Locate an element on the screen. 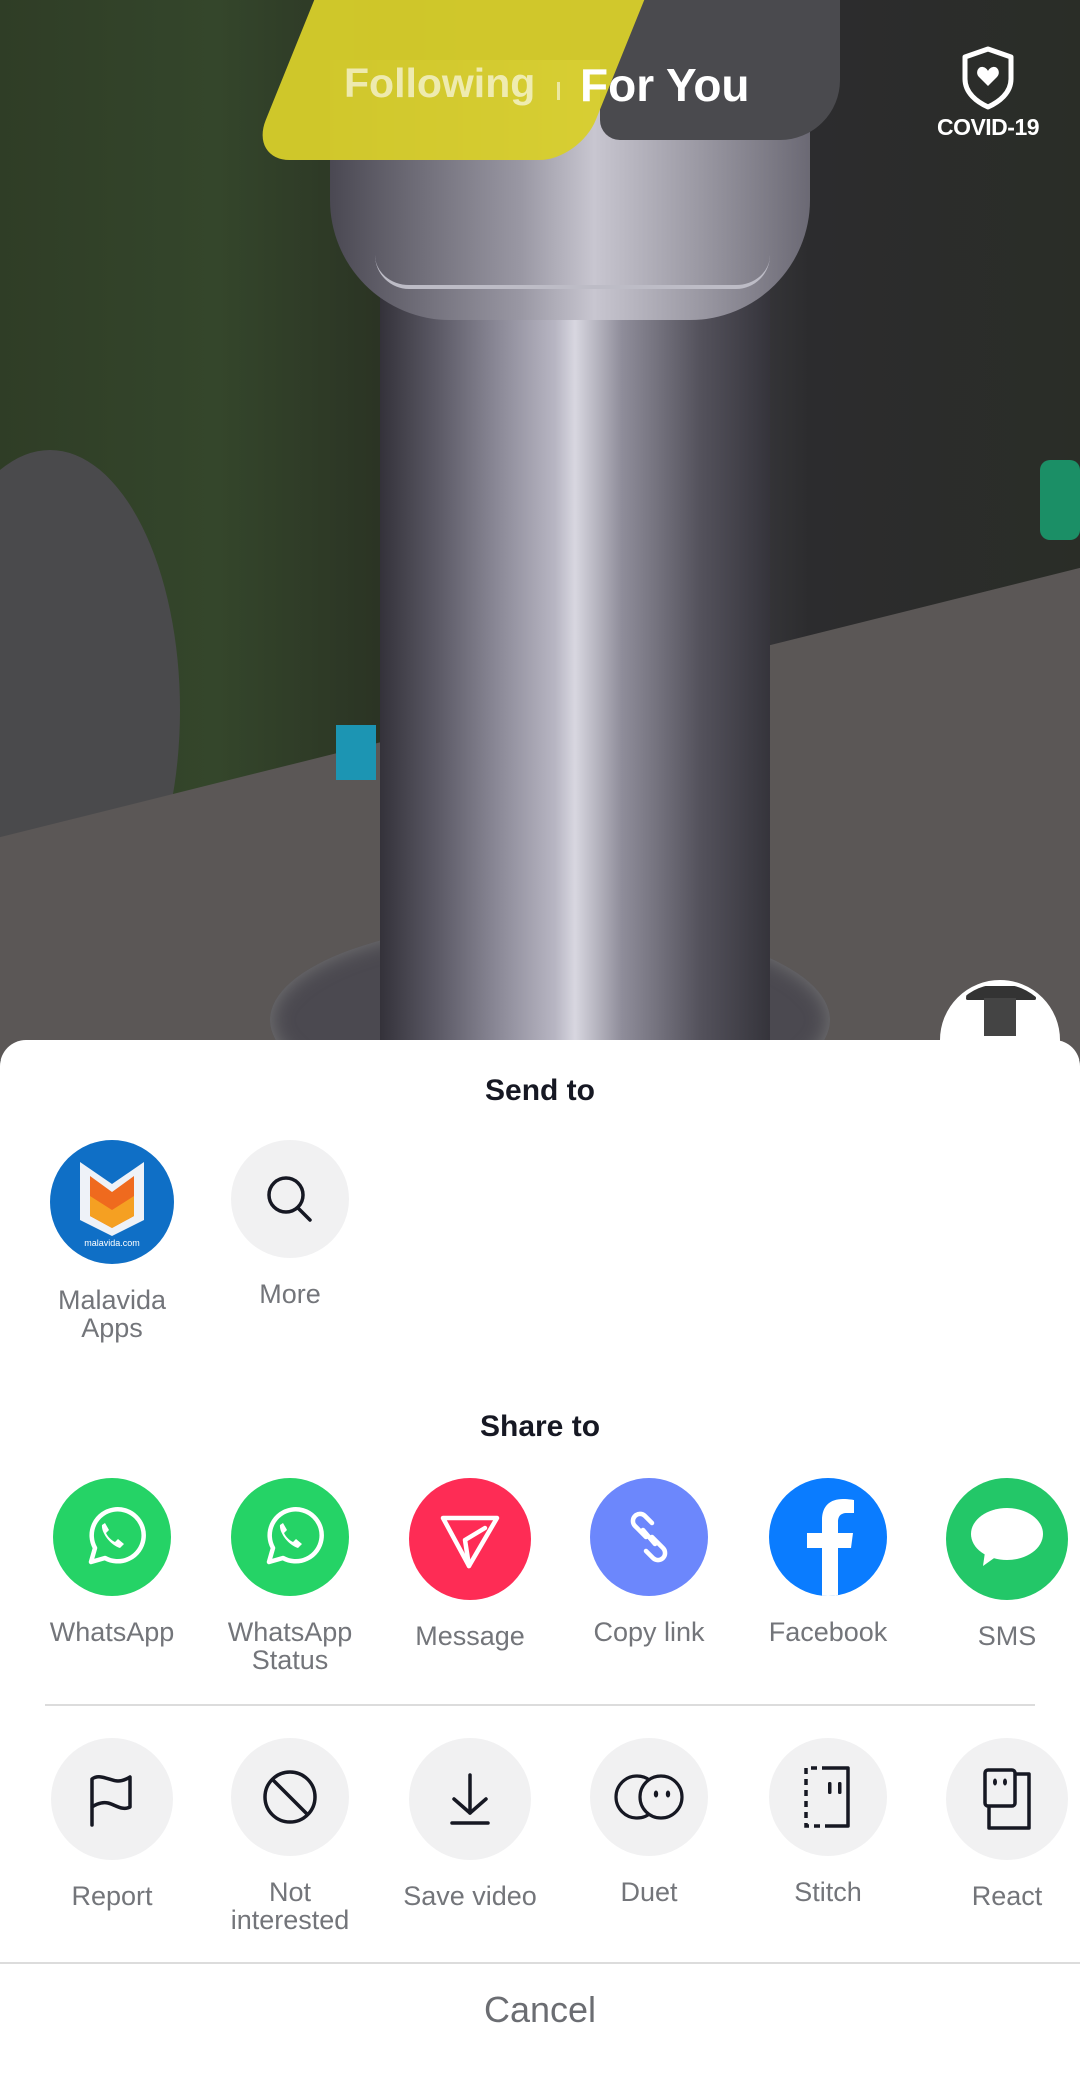 This screenshot has height=2084, width=1080. item-label: More is located at coordinates (290, 1294).